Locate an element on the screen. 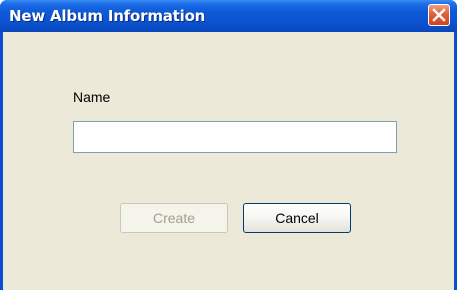 The image size is (457, 290). title-bar: New Album Information is located at coordinates (228, 16).